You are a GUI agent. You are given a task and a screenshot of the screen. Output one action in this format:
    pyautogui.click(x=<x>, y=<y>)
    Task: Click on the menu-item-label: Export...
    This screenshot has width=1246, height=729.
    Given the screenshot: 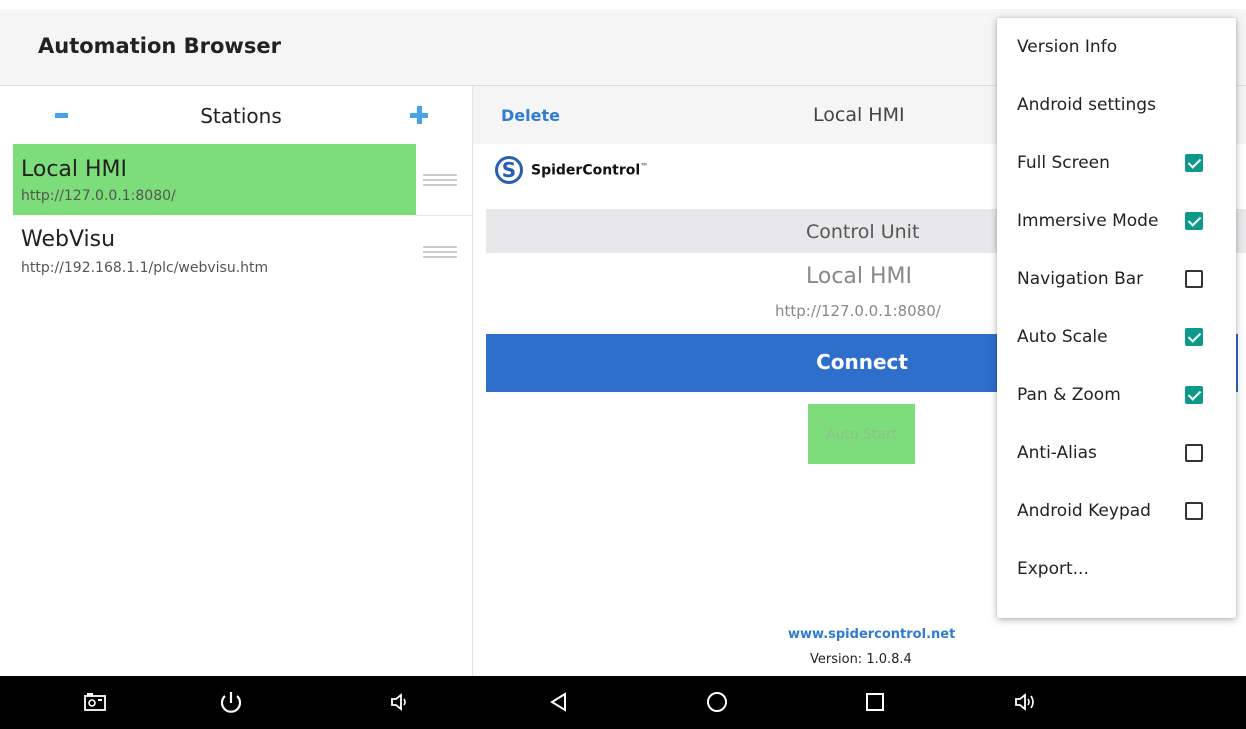 What is the action you would take?
    pyautogui.click(x=1053, y=569)
    